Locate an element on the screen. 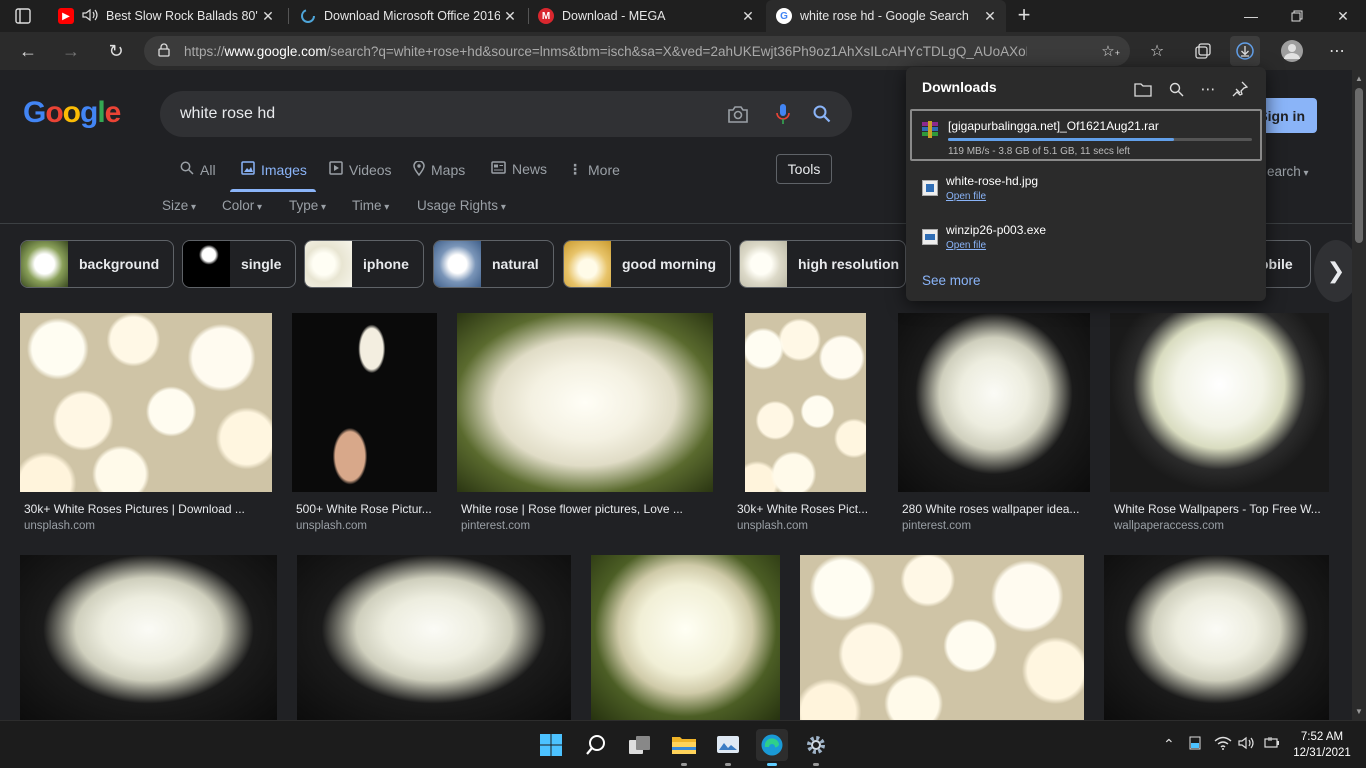 This screenshot has width=1366, height=768. folder-icon is located at coordinates (1143, 89).